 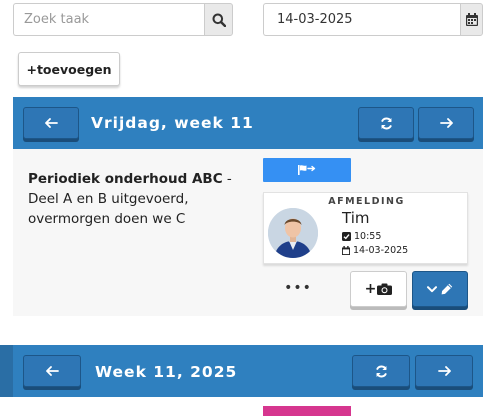 I want to click on previous-week-button, so click(x=52, y=371).